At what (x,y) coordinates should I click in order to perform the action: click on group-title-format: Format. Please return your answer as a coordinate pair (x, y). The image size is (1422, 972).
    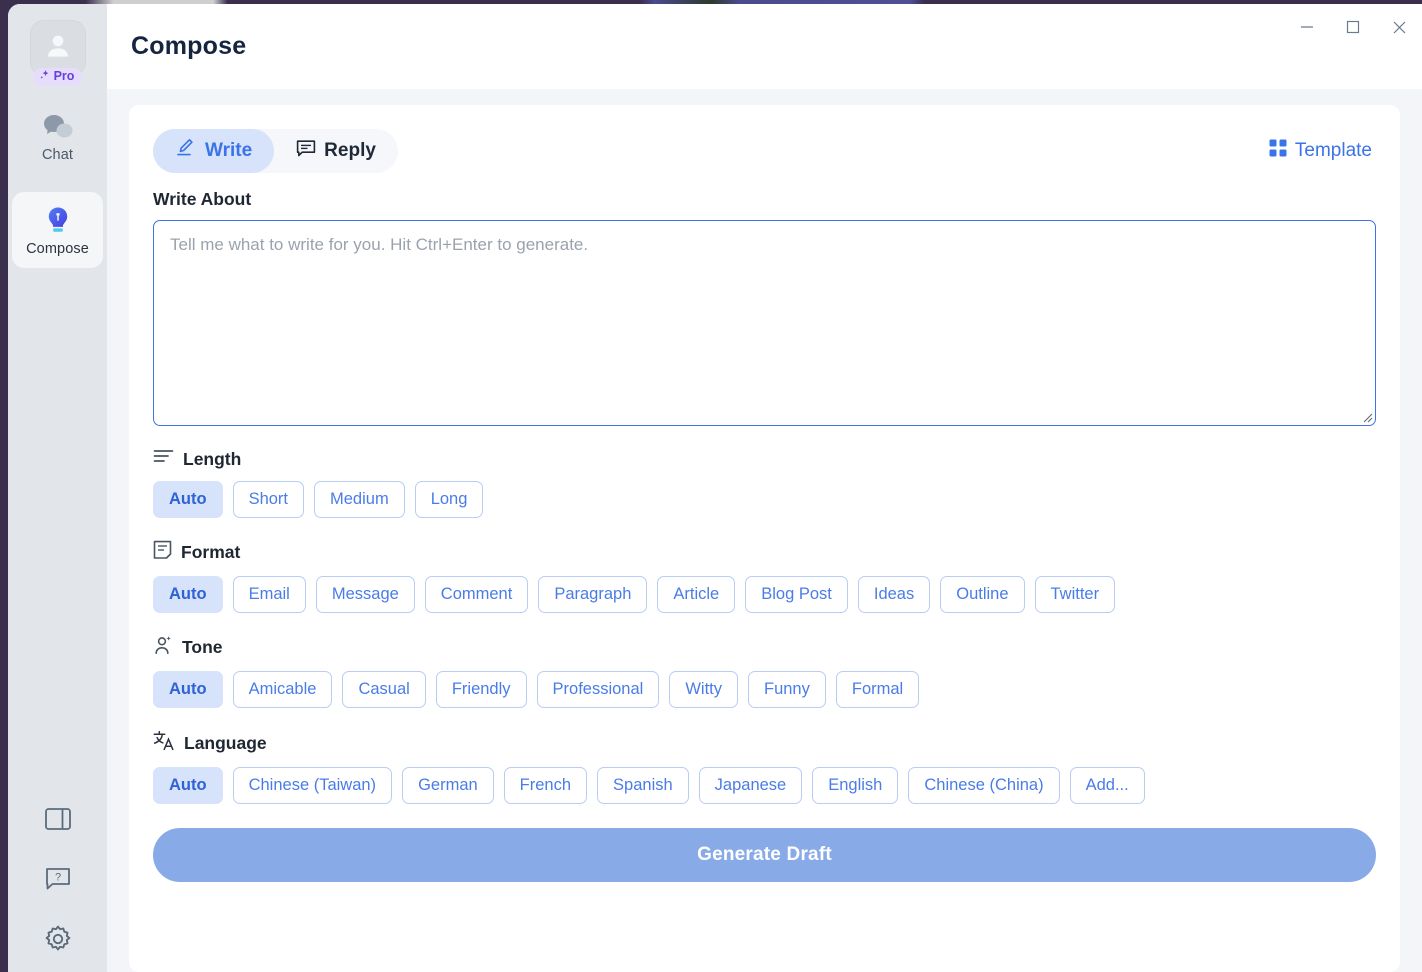
    Looking at the image, I should click on (211, 552).